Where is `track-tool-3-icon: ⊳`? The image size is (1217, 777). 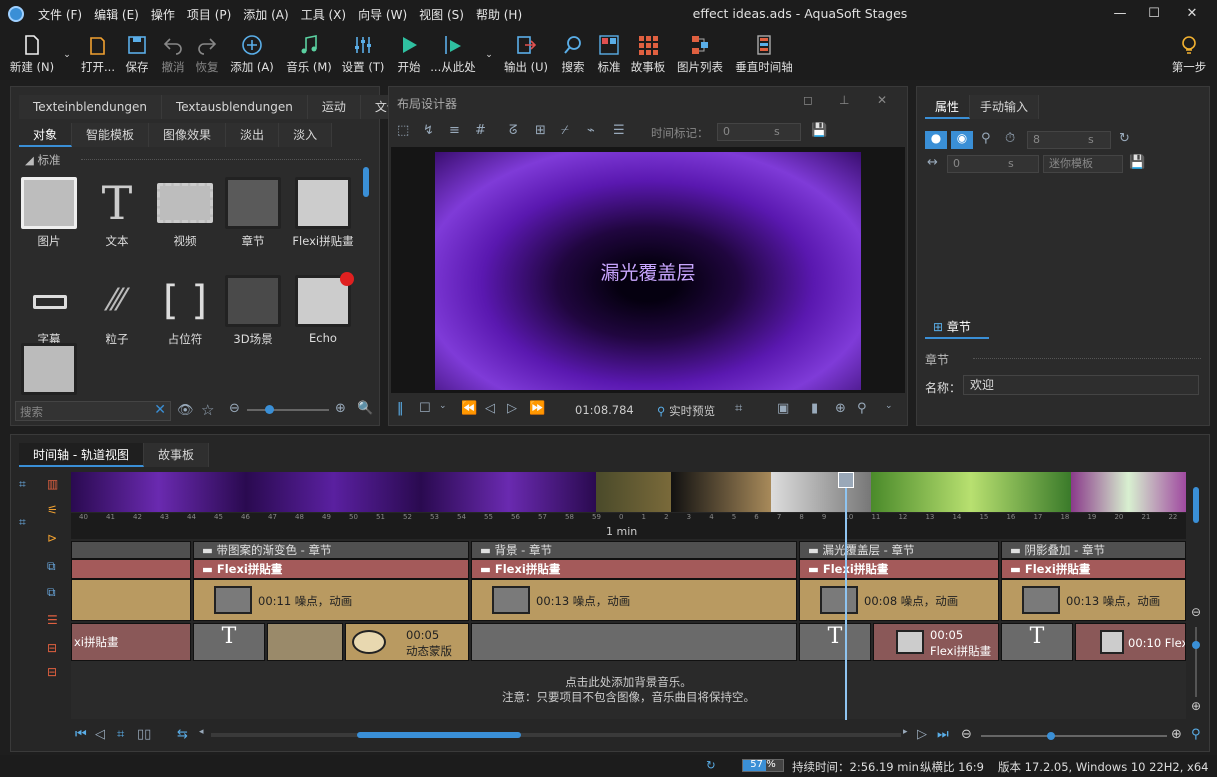
track-tool-3-icon: ⊳ is located at coordinates (56, 539).